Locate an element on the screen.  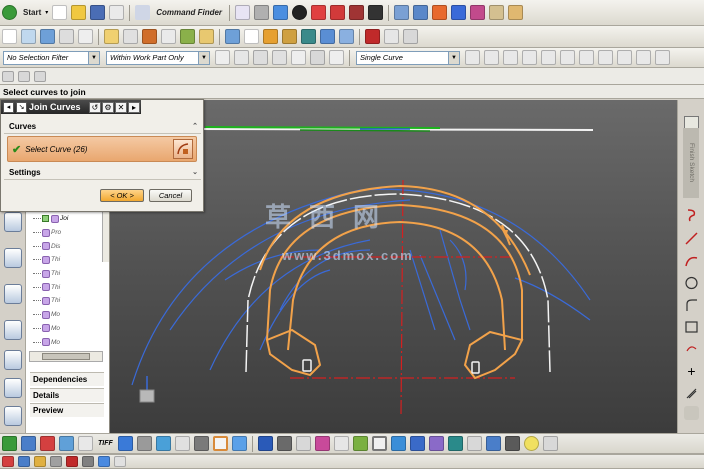
unite-icon is located at coordinates (232, 36).